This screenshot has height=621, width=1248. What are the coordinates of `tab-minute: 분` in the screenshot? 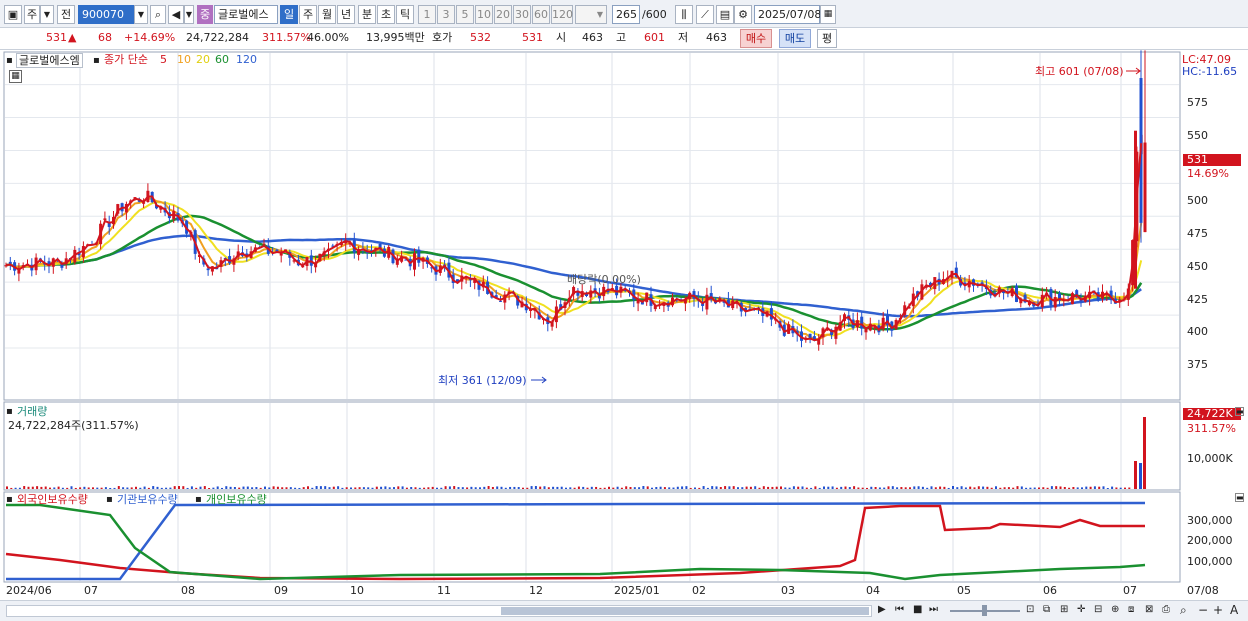 It's located at (367, 14).